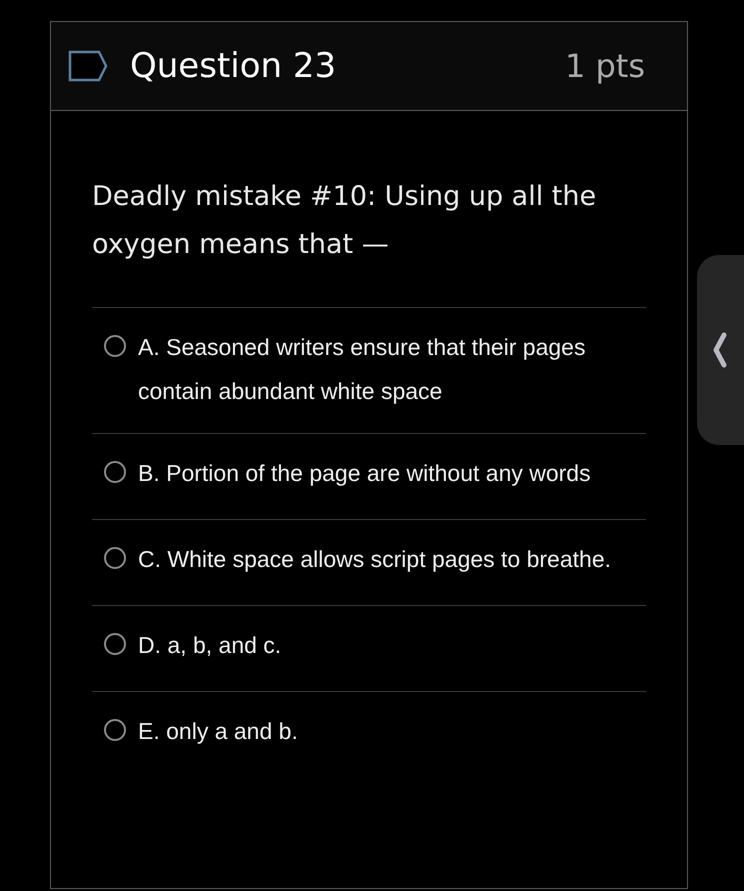 The image size is (744, 891). What do you see at coordinates (382, 369) in the screenshot?
I see `answer-label: A. Seasoned writers ensure that their pages contain abundant white space` at bounding box center [382, 369].